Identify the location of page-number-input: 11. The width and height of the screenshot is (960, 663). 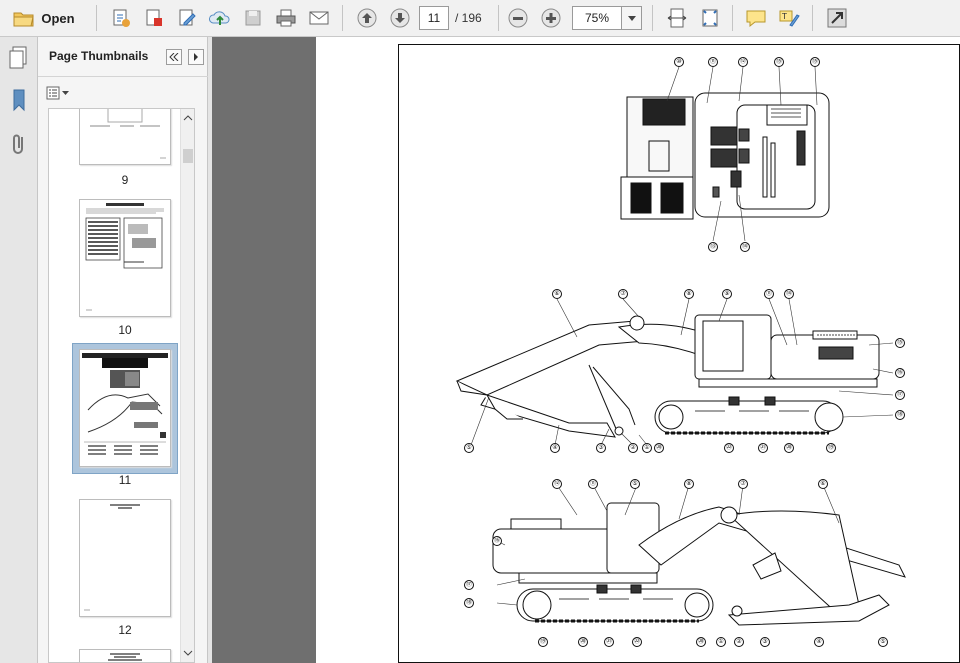
(434, 18).